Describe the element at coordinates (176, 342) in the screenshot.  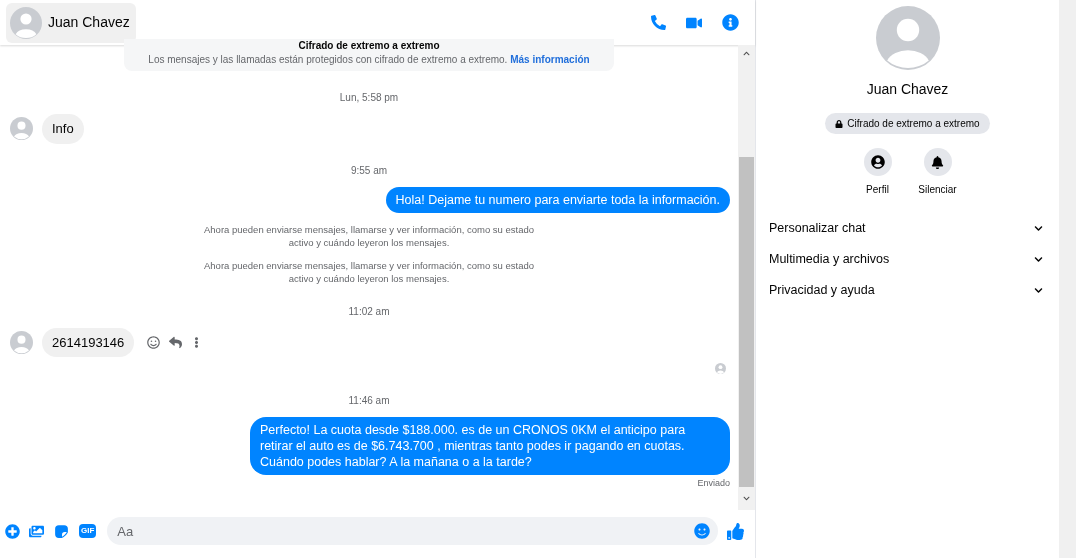
I see `reply-icon` at that location.